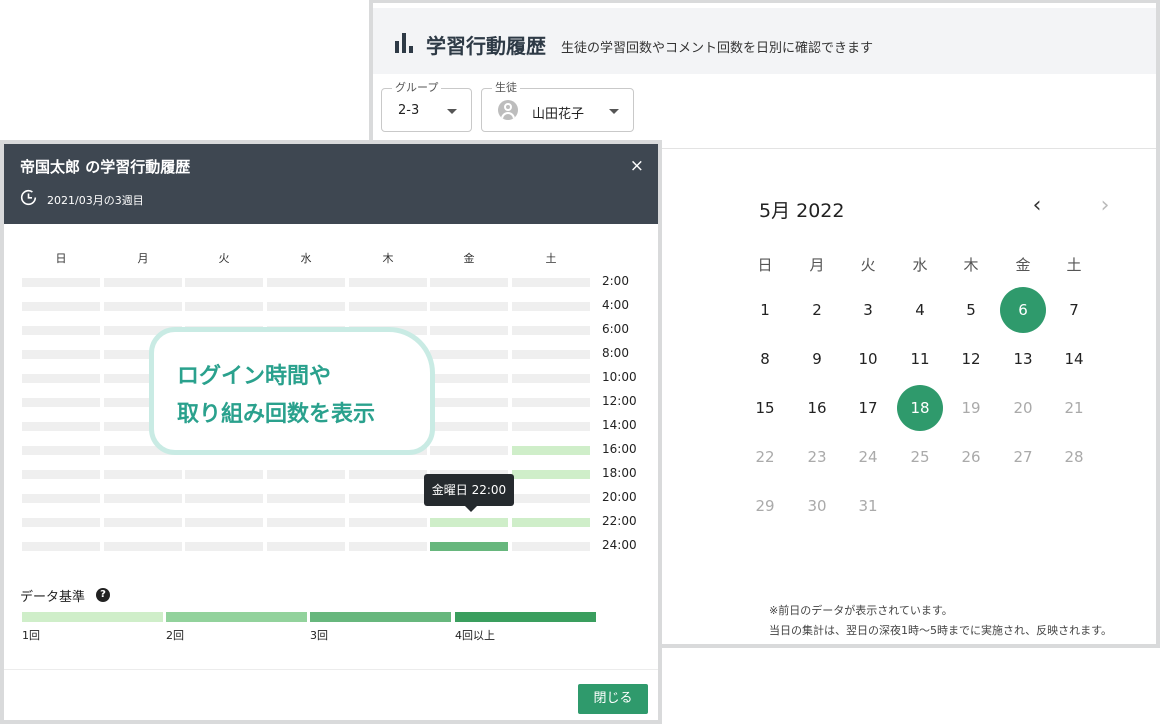  What do you see at coordinates (1074, 408) in the screenshot?
I see `calendar-day: 21` at bounding box center [1074, 408].